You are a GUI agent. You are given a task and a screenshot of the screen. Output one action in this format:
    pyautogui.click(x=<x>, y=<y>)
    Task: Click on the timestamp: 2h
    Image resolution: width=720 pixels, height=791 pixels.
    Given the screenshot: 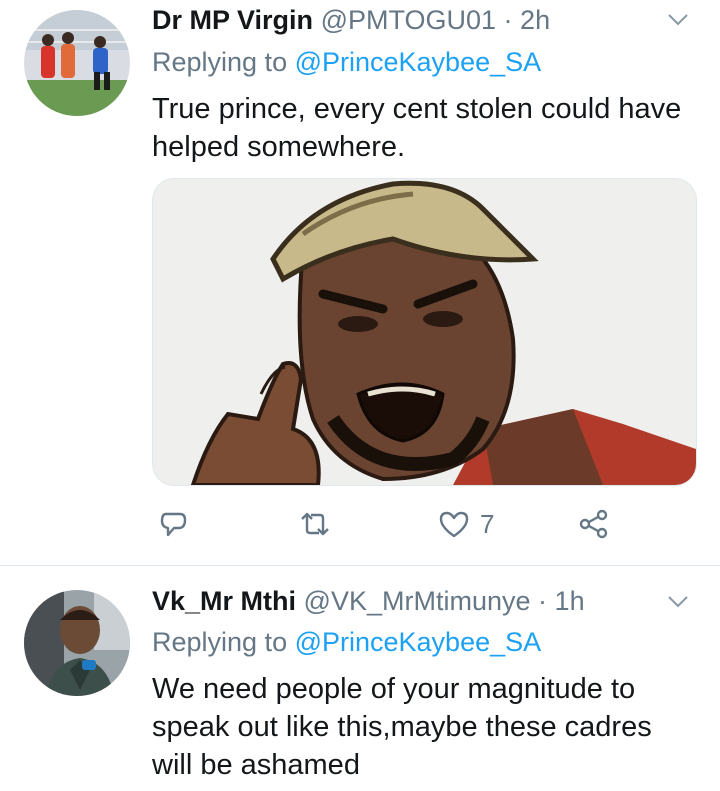 What is the action you would take?
    pyautogui.click(x=535, y=20)
    